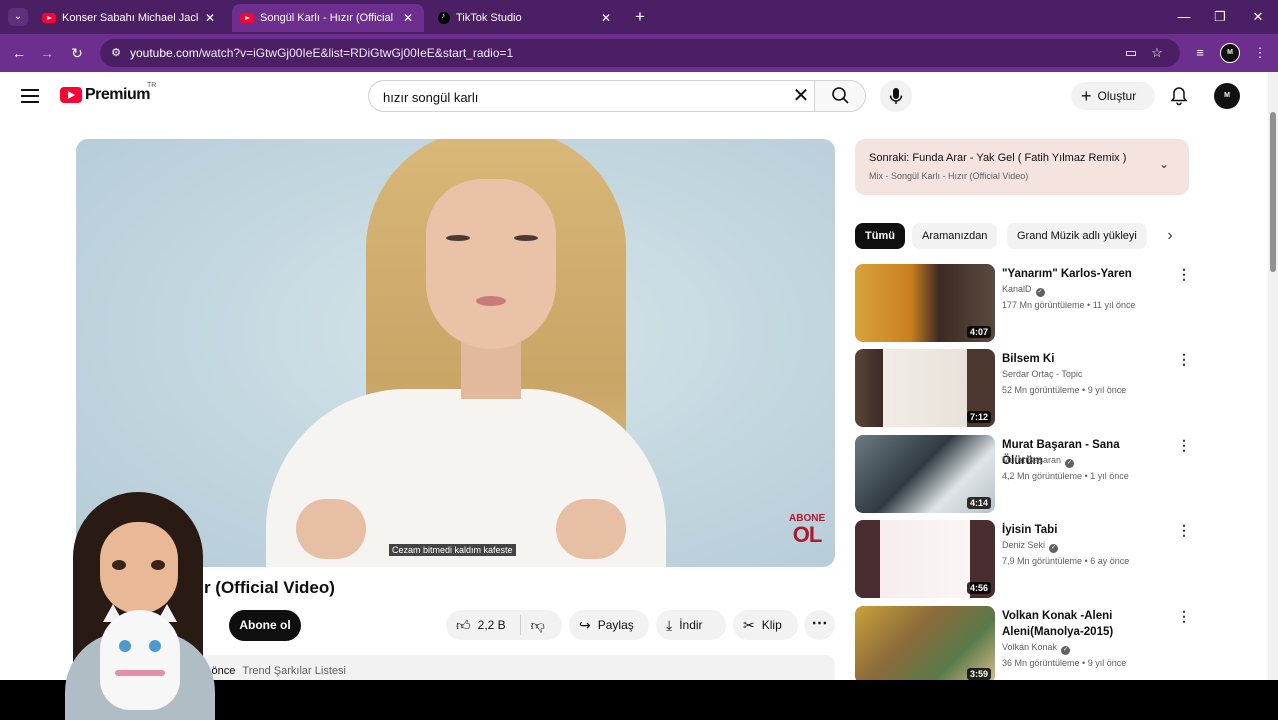  What do you see at coordinates (491, 301) in the screenshot?
I see `video-frame-lips` at bounding box center [491, 301].